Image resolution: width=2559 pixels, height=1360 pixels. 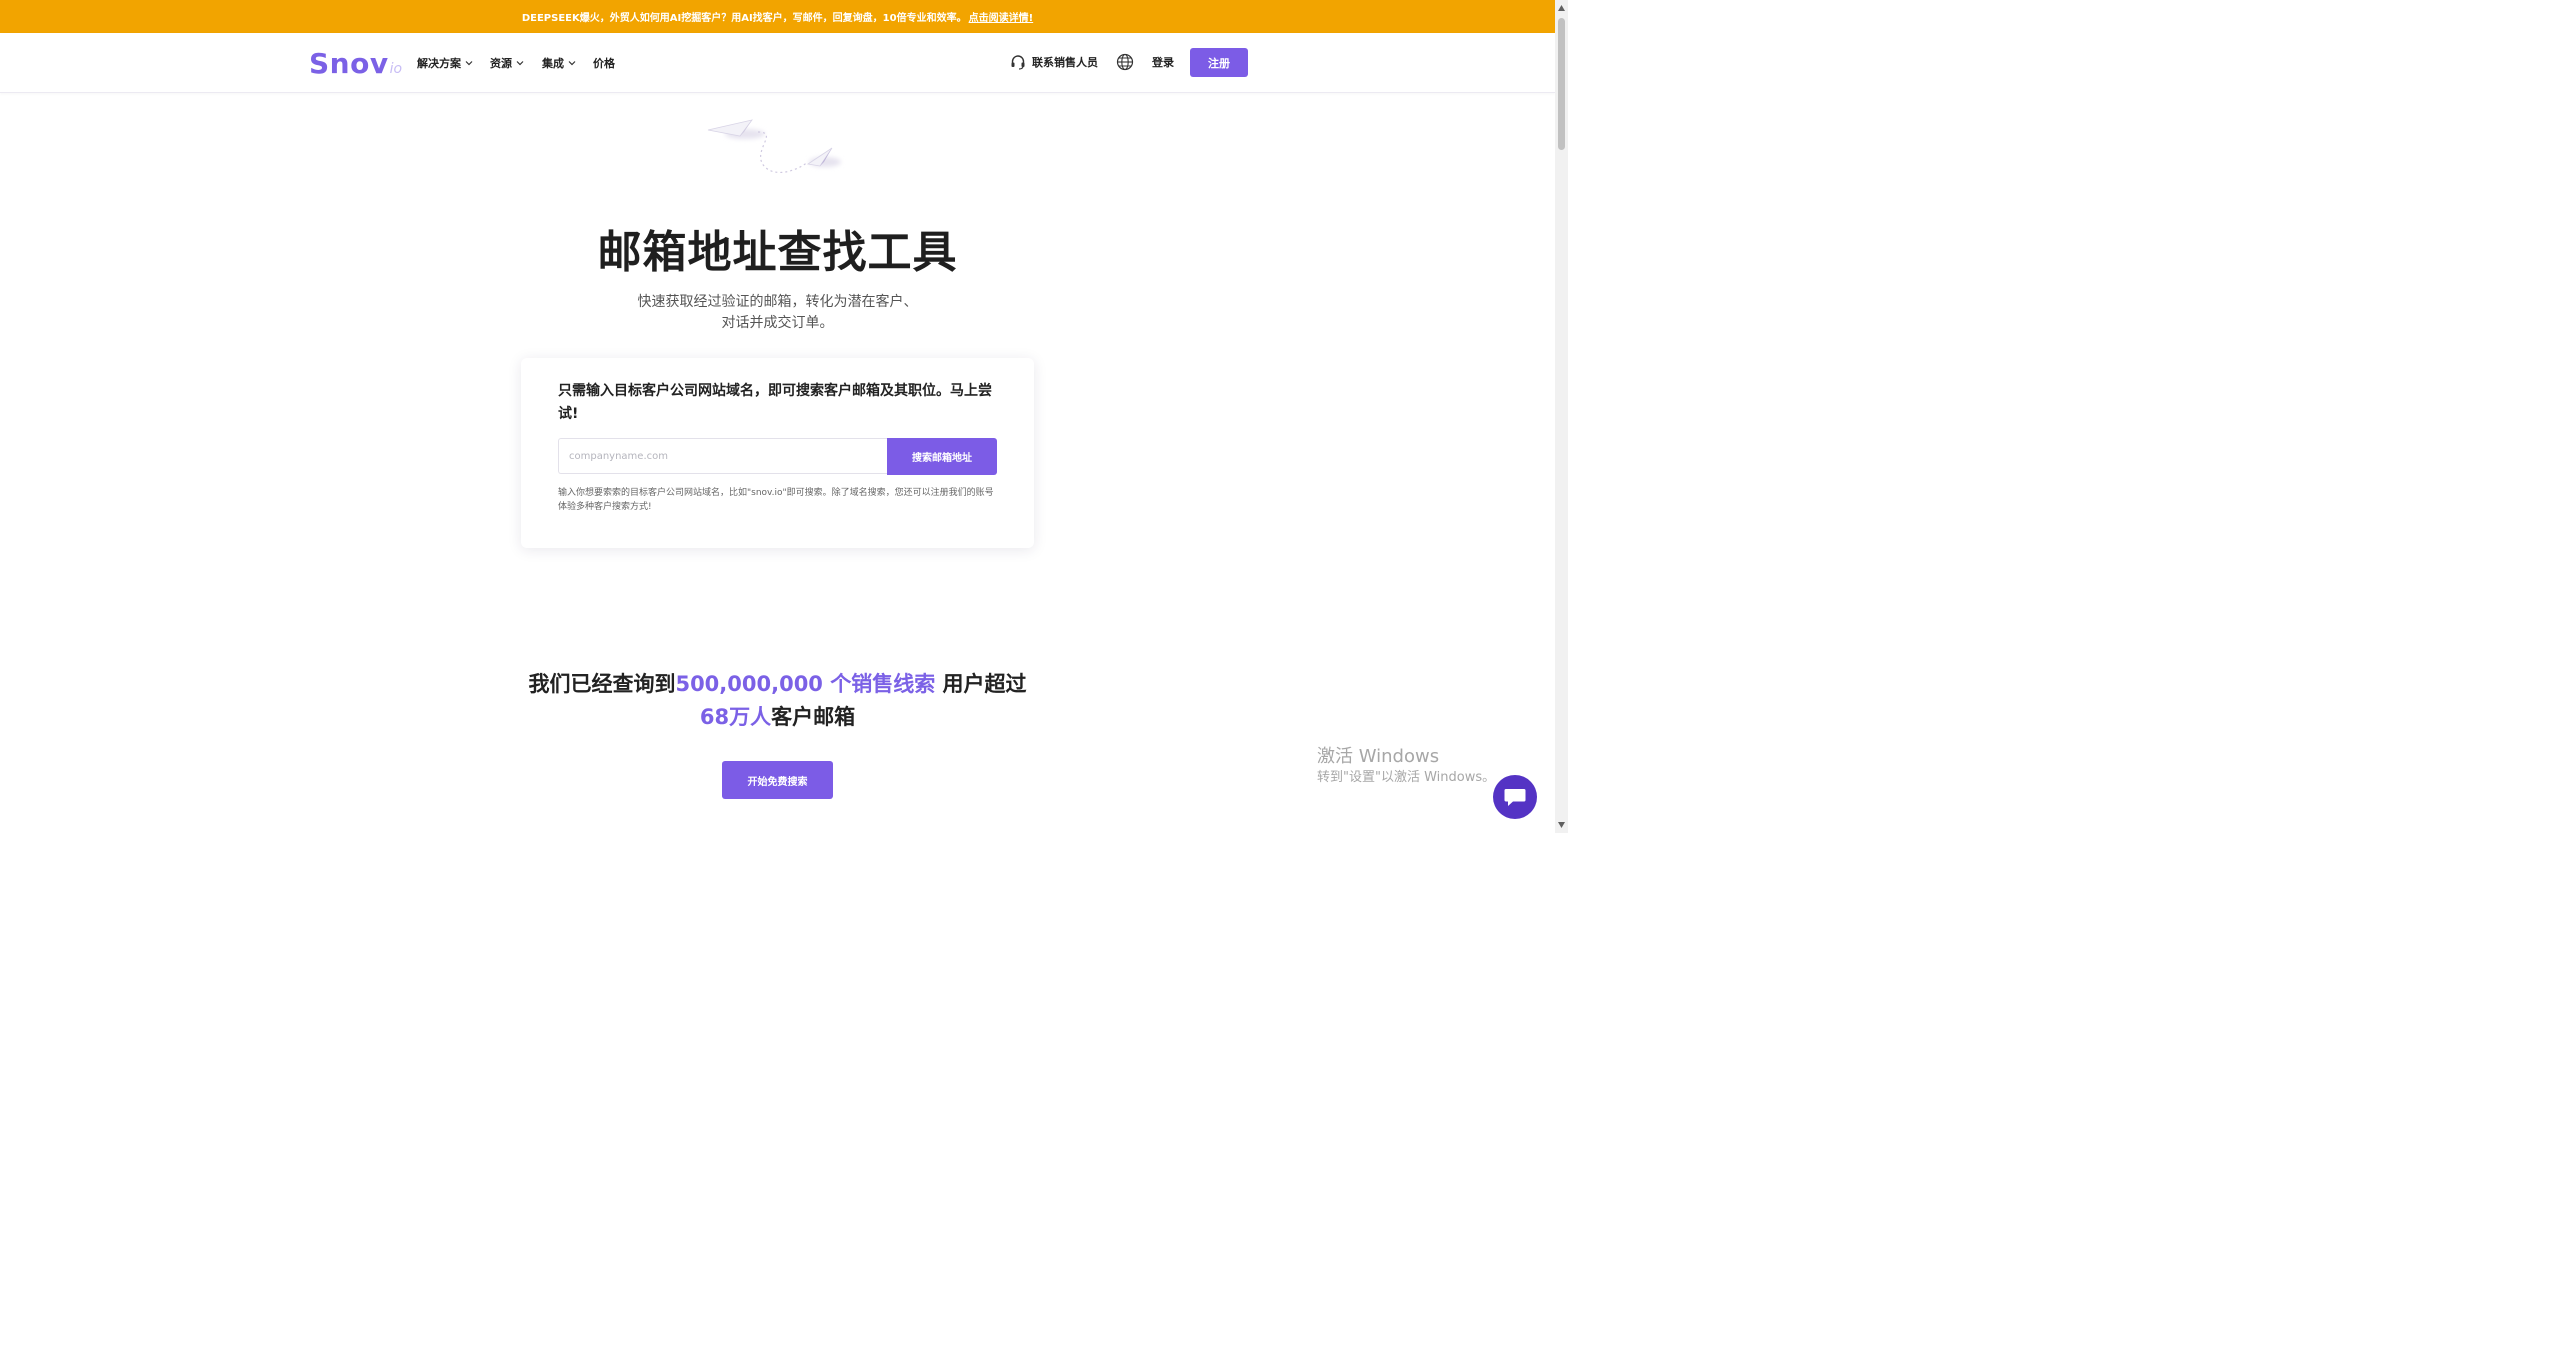 I want to click on page-subtitle: 快速获取经过验证的邮箱，转化为潜在客户、 对话并成交订单。, so click(x=777, y=313).